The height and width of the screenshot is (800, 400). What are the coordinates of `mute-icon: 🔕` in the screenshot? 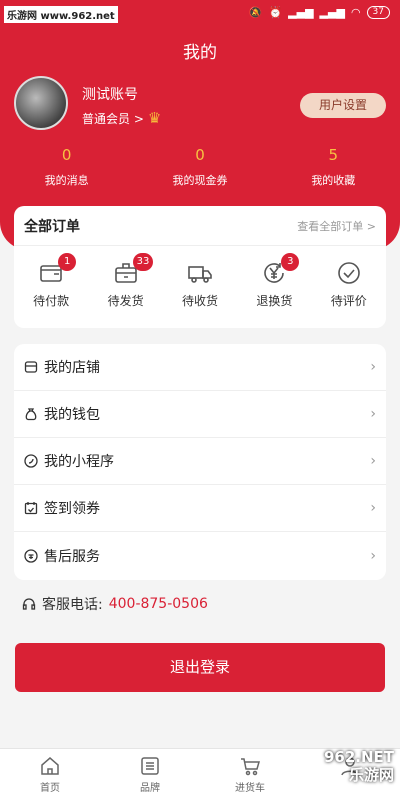 It's located at (255, 12).